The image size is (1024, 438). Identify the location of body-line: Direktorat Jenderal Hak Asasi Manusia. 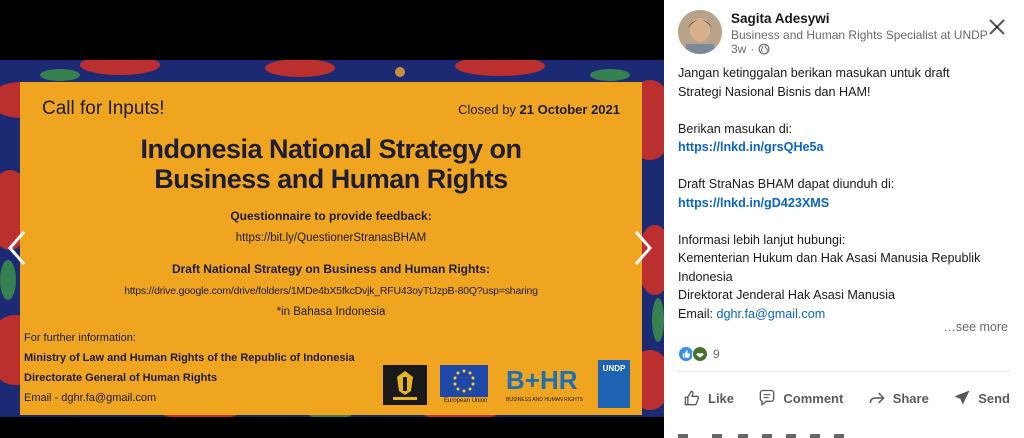
(786, 295).